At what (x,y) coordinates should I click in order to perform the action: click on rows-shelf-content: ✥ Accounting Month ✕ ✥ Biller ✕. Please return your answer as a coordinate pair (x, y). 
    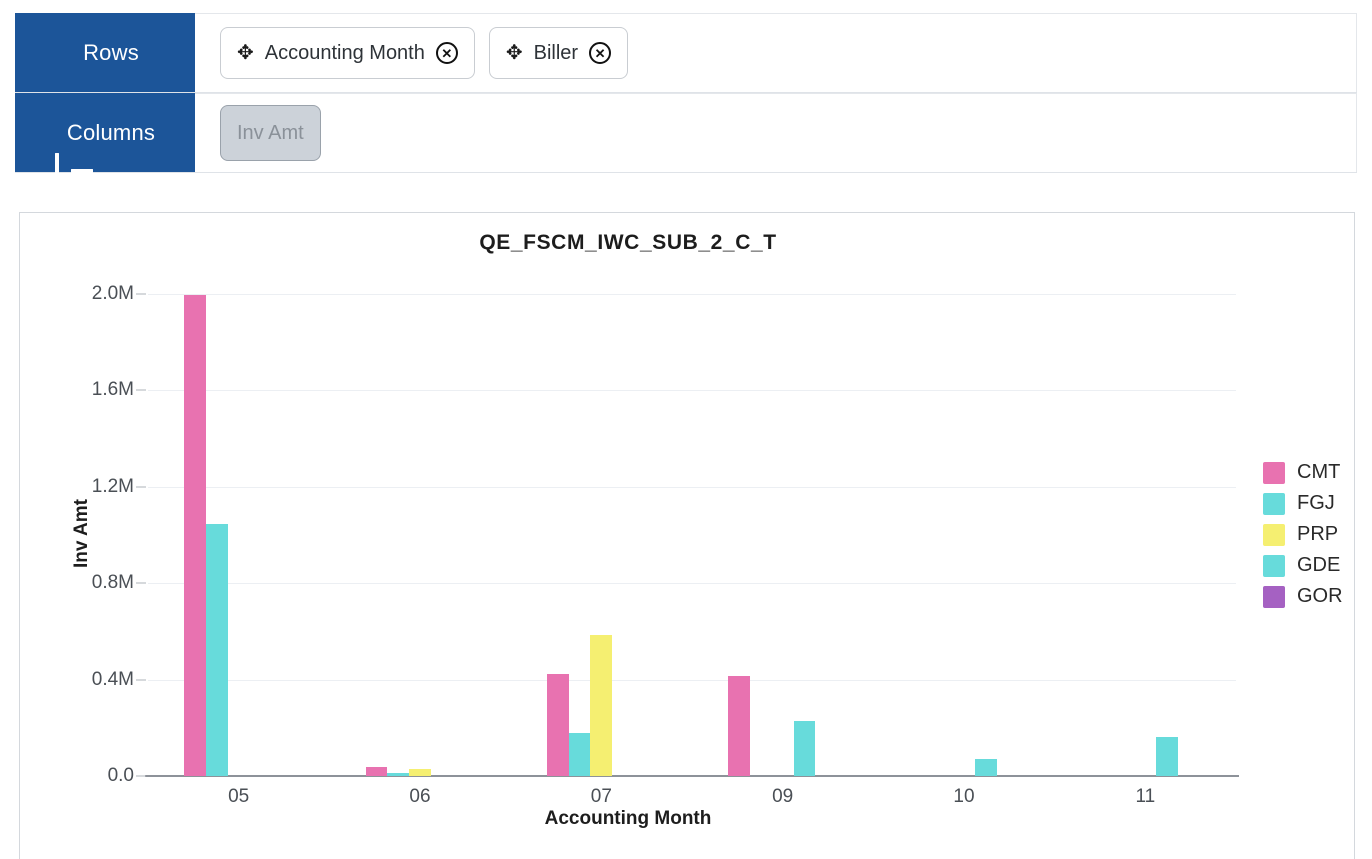
    Looking at the image, I should click on (776, 52).